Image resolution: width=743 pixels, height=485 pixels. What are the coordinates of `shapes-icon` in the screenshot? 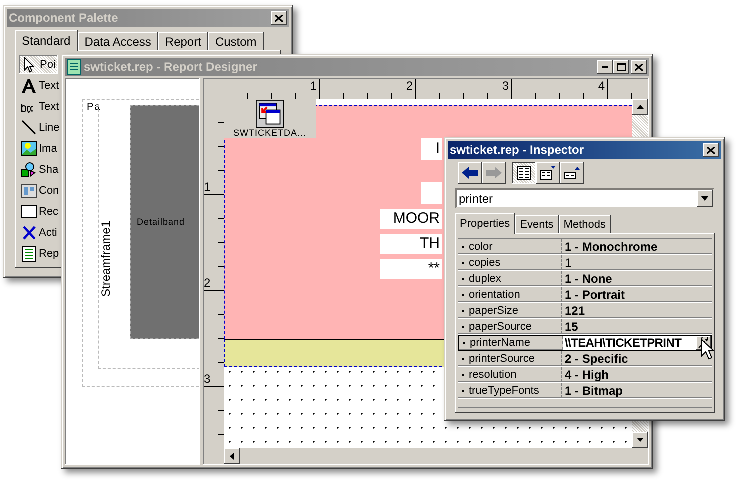 It's located at (29, 170).